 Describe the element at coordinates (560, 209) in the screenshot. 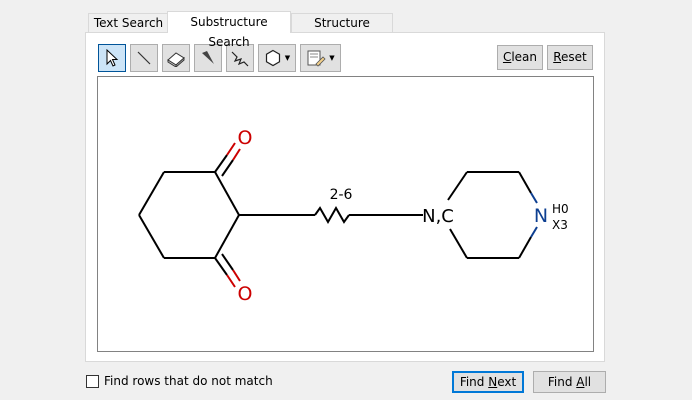

I see `h-count-label: H0` at that location.